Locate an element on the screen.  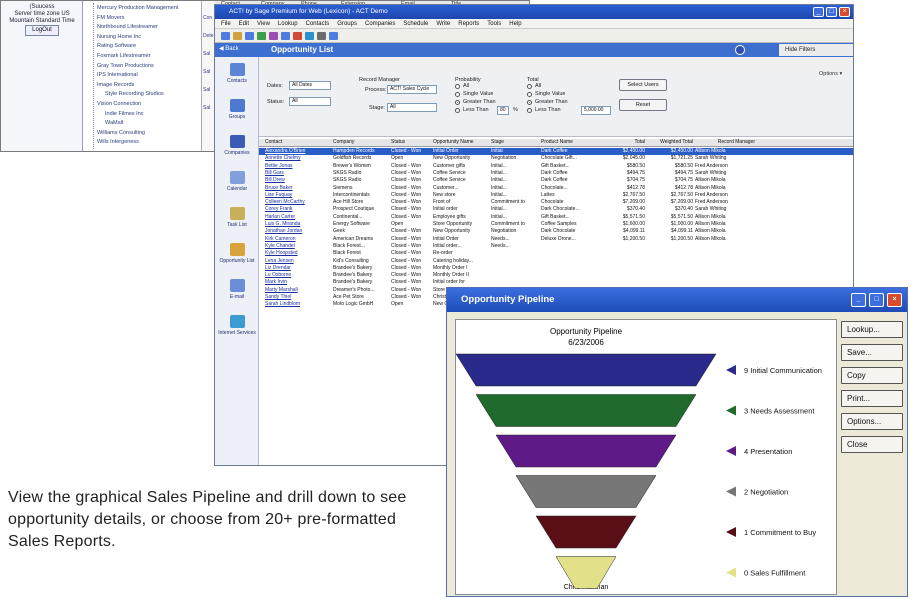
column-header: Record Manager is located at coordinates (725, 142).